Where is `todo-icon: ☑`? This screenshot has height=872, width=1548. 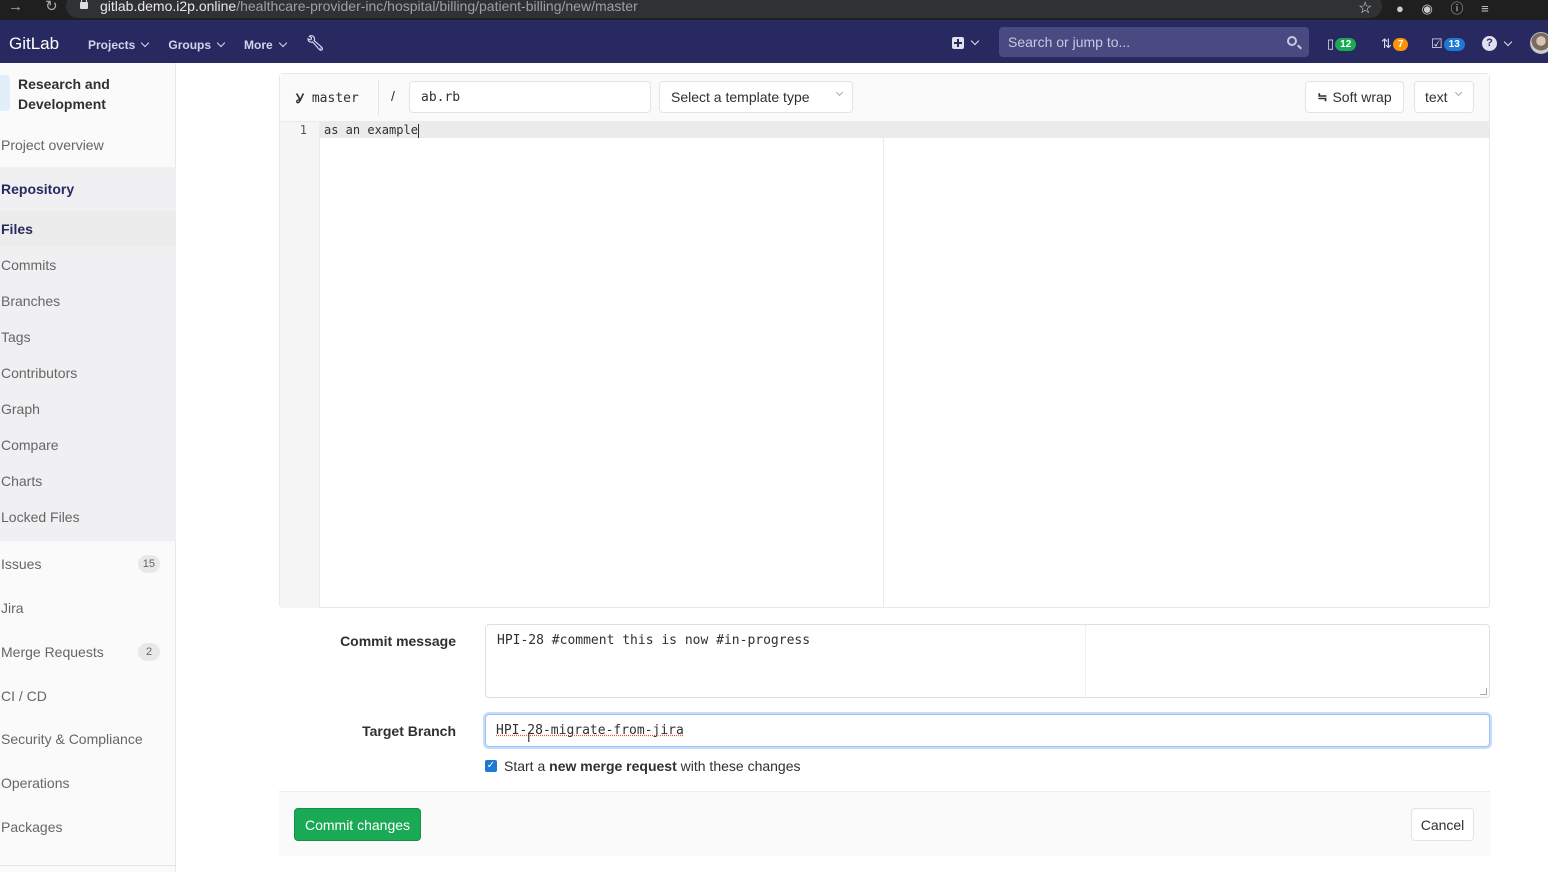
todo-icon: ☑ is located at coordinates (1437, 43).